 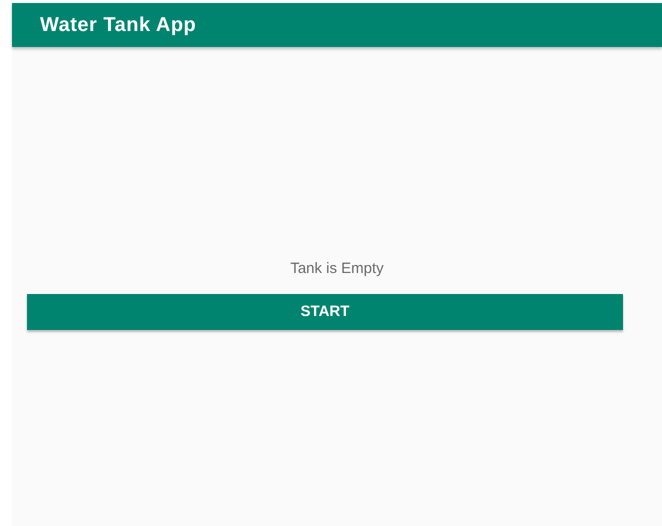 I want to click on app-title: Water Tank App, so click(x=118, y=25).